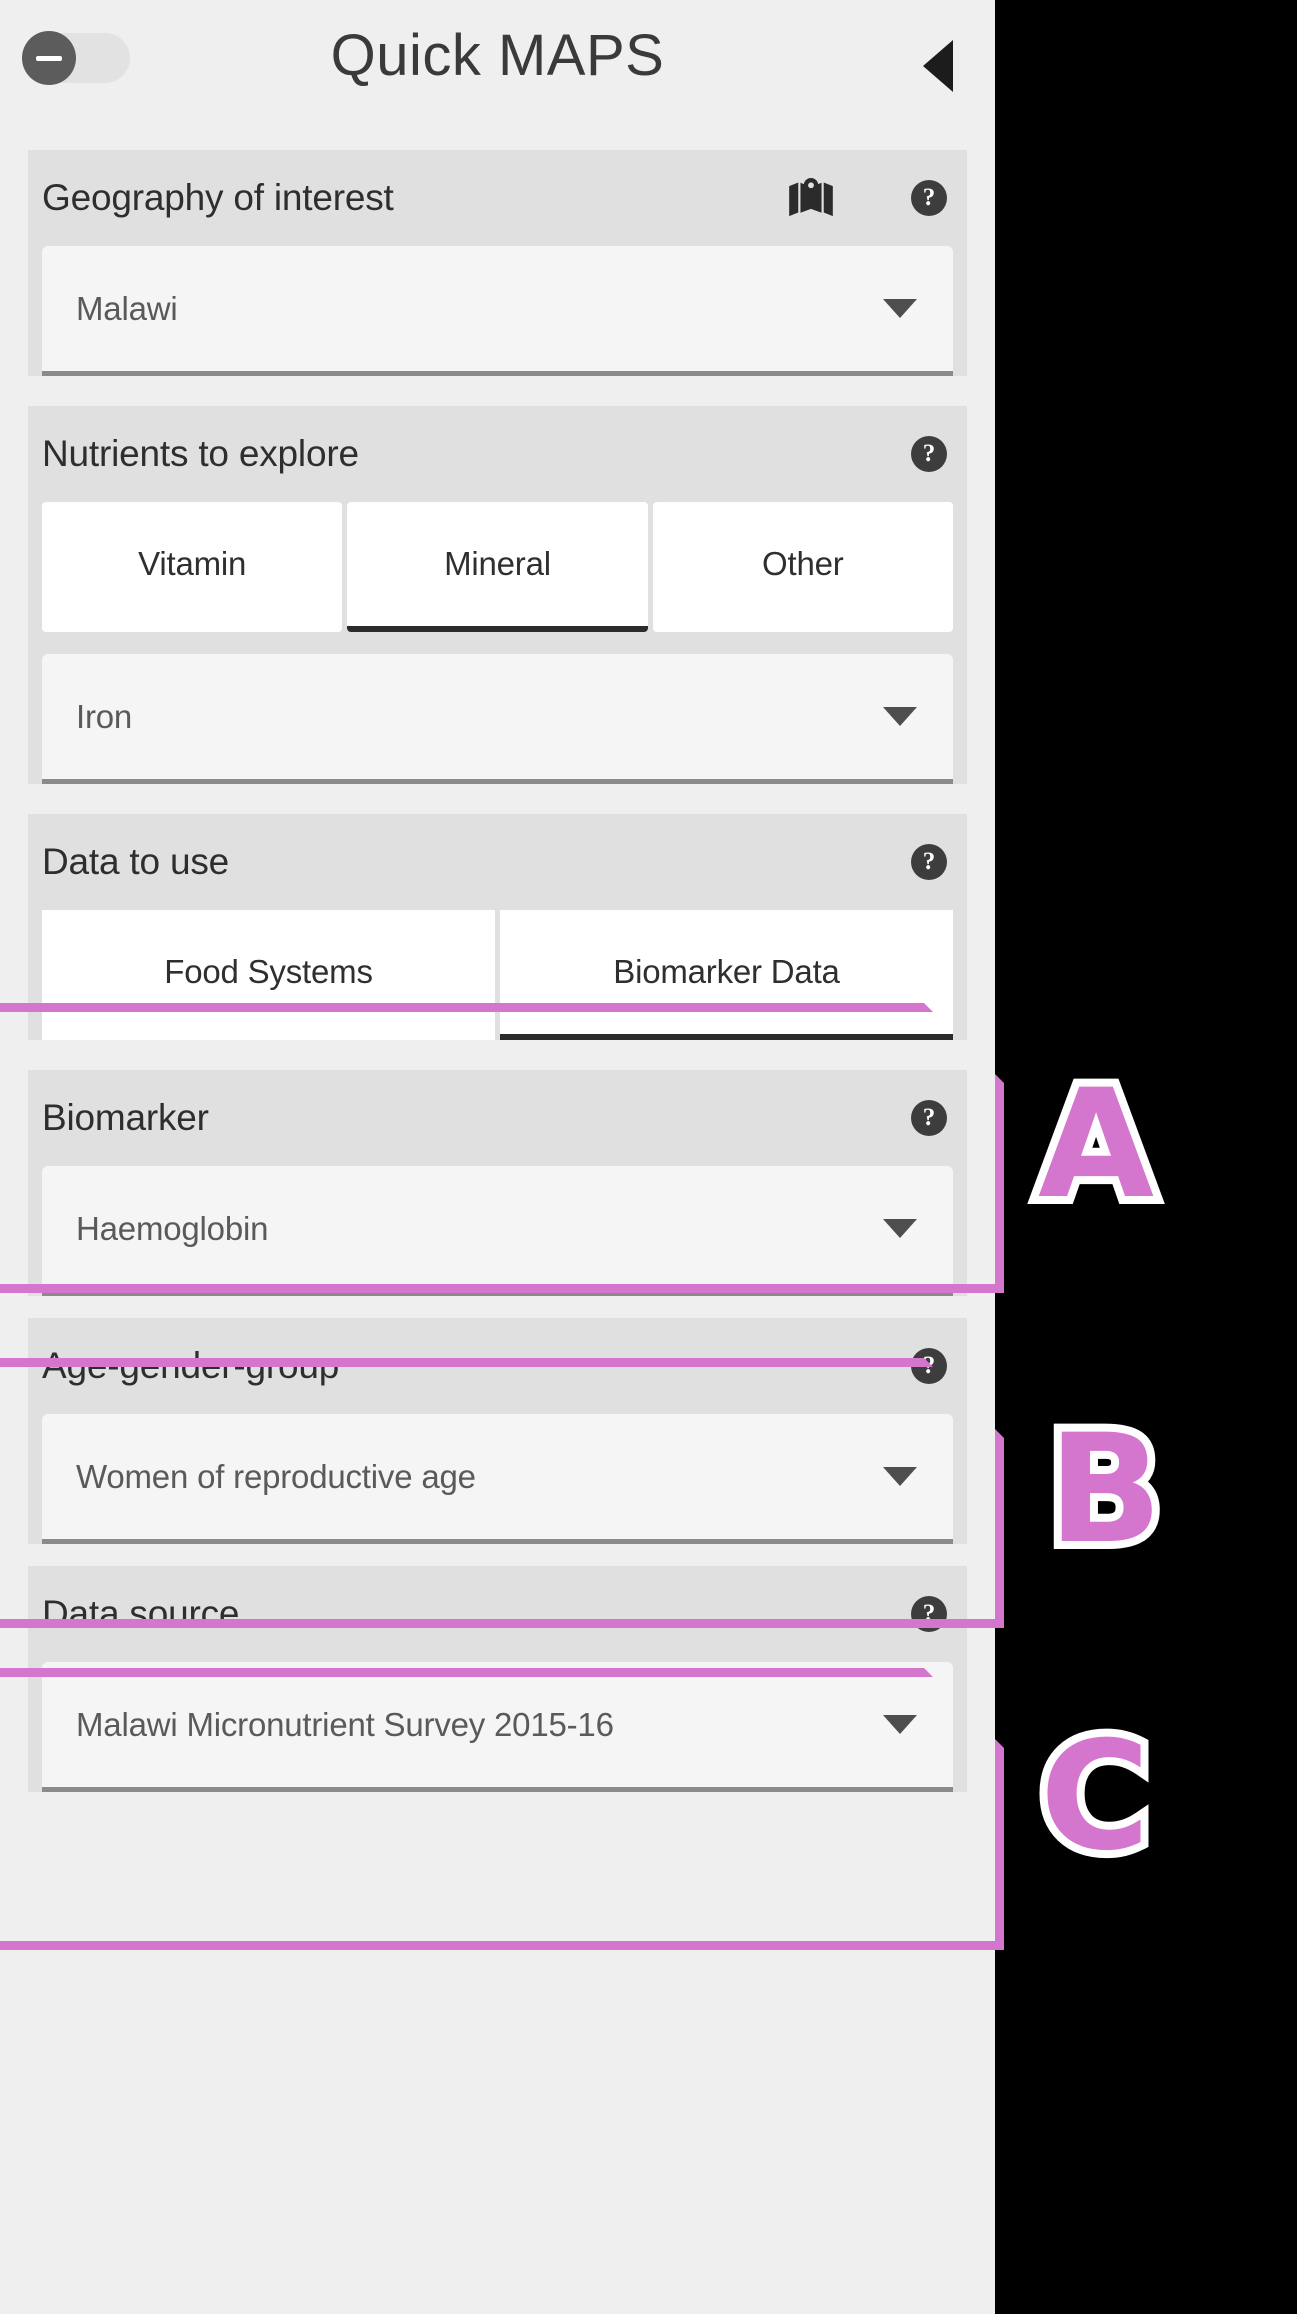 The height and width of the screenshot is (2314, 1297). Describe the element at coordinates (1095, 1797) in the screenshot. I see `annotation-letter-c: C` at that location.